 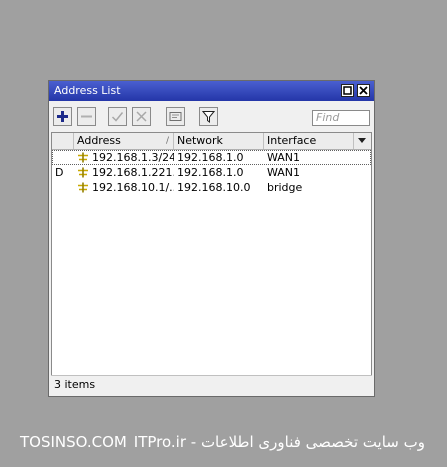 What do you see at coordinates (219, 141) in the screenshot?
I see `network-column-header: Network` at bounding box center [219, 141].